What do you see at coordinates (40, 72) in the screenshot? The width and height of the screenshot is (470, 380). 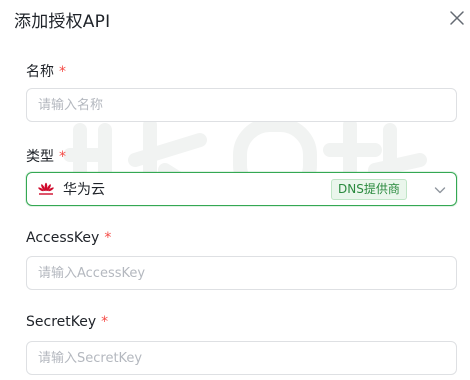 I see `name-label-text: 名称` at bounding box center [40, 72].